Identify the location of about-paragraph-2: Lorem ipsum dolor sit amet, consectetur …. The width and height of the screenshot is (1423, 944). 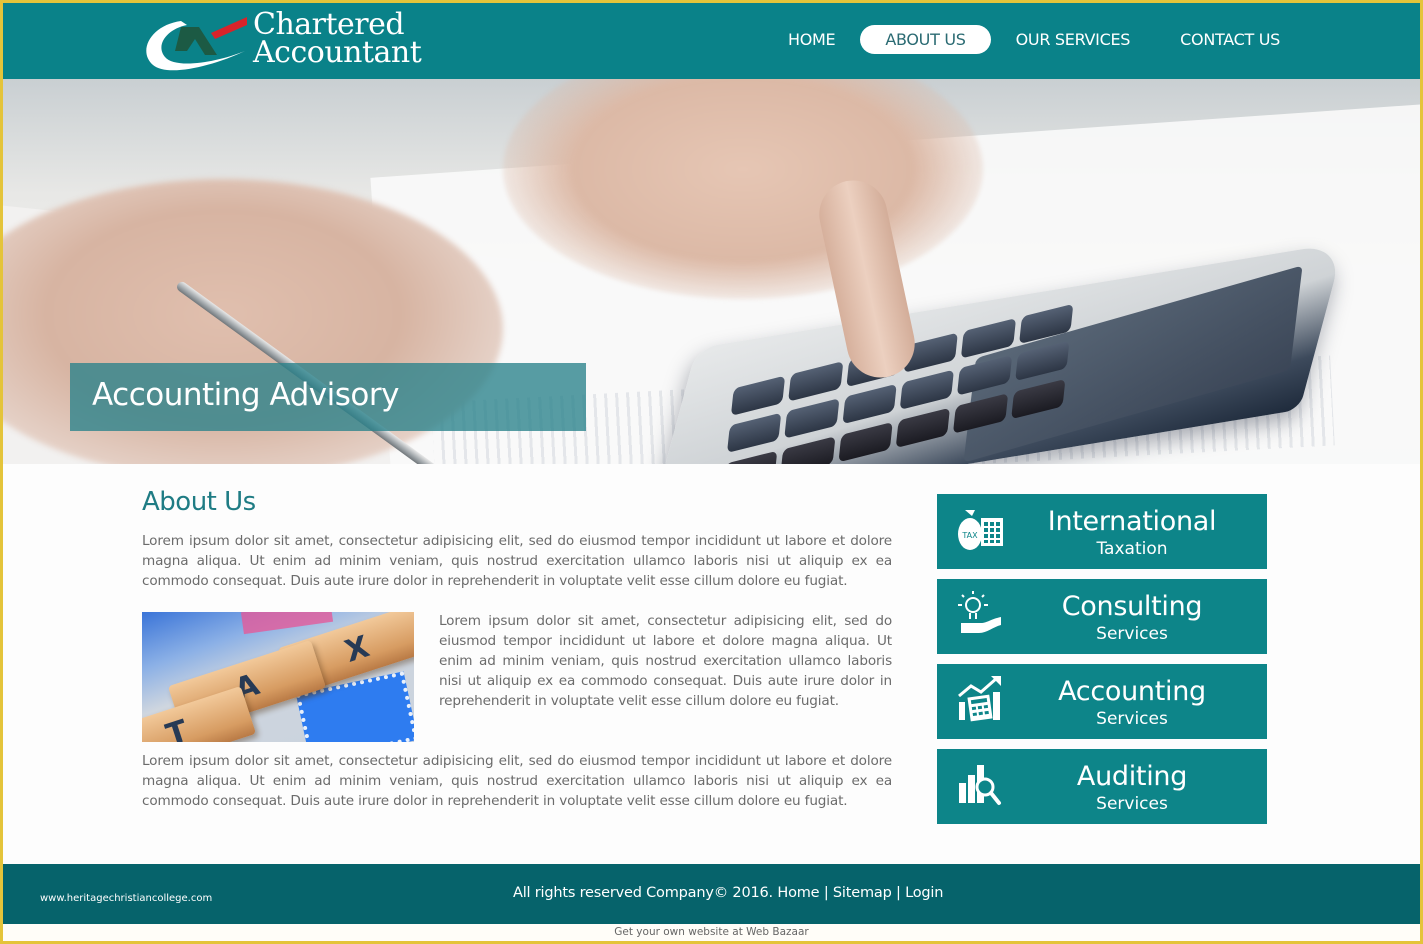
(665, 661).